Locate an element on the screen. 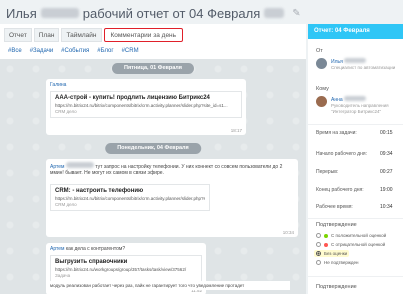 This screenshot has width=403, height=294. to-label: Кому is located at coordinates (322, 89).